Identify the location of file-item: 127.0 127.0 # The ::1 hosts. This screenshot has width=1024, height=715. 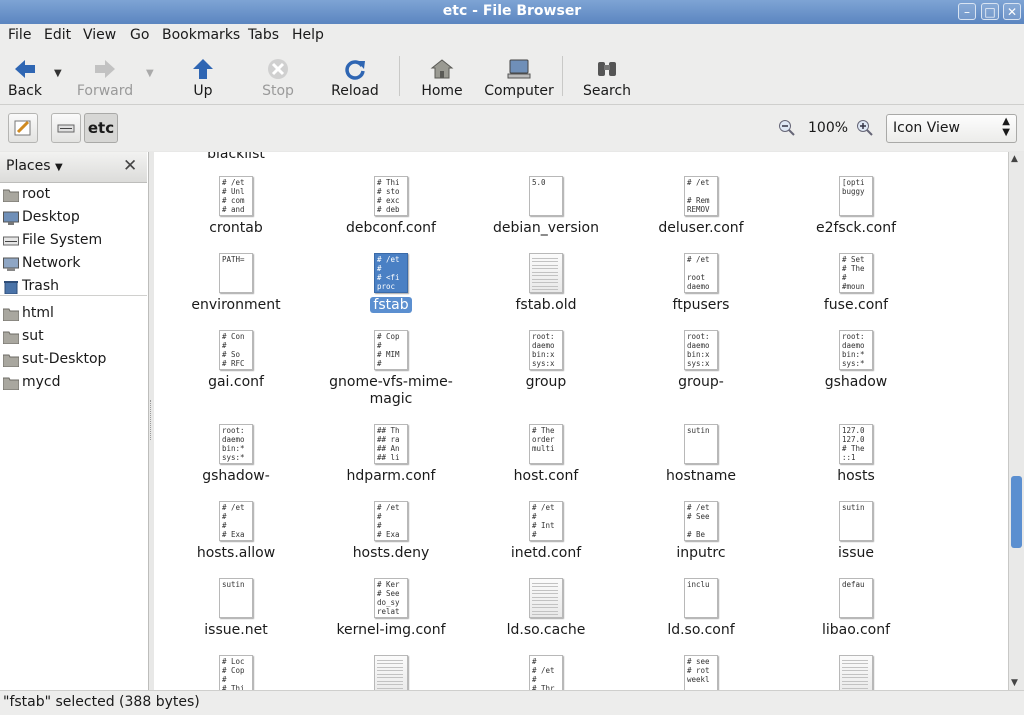
(856, 454).